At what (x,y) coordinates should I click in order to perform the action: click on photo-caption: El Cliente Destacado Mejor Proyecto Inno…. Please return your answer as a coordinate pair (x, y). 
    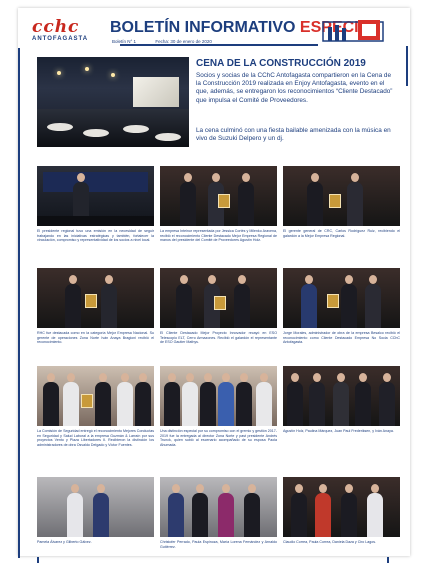
    Looking at the image, I should click on (218, 338).